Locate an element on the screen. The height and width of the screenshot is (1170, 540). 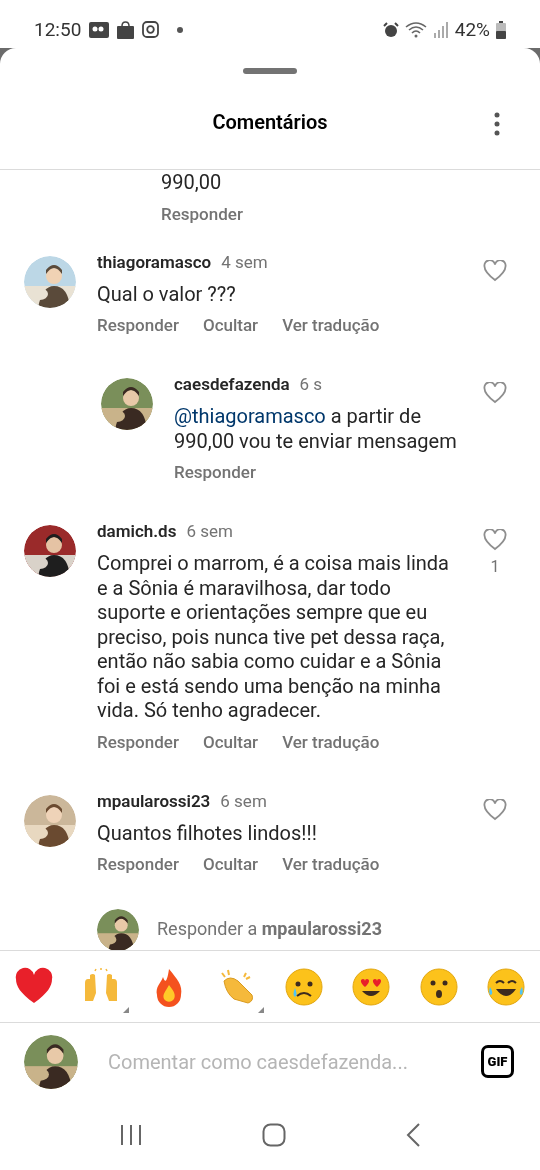
username: thiagoramasco is located at coordinates (154, 262).